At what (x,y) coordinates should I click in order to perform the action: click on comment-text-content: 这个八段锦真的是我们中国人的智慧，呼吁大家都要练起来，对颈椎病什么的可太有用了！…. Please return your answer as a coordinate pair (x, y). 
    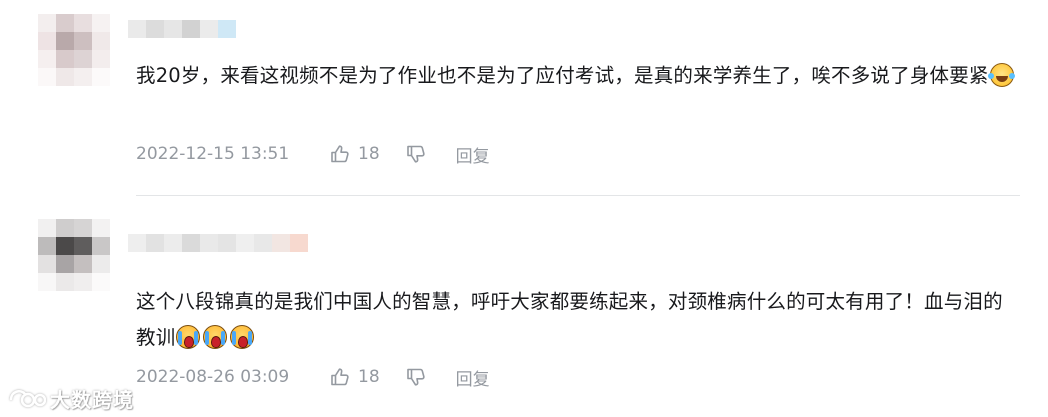
    Looking at the image, I should click on (569, 319).